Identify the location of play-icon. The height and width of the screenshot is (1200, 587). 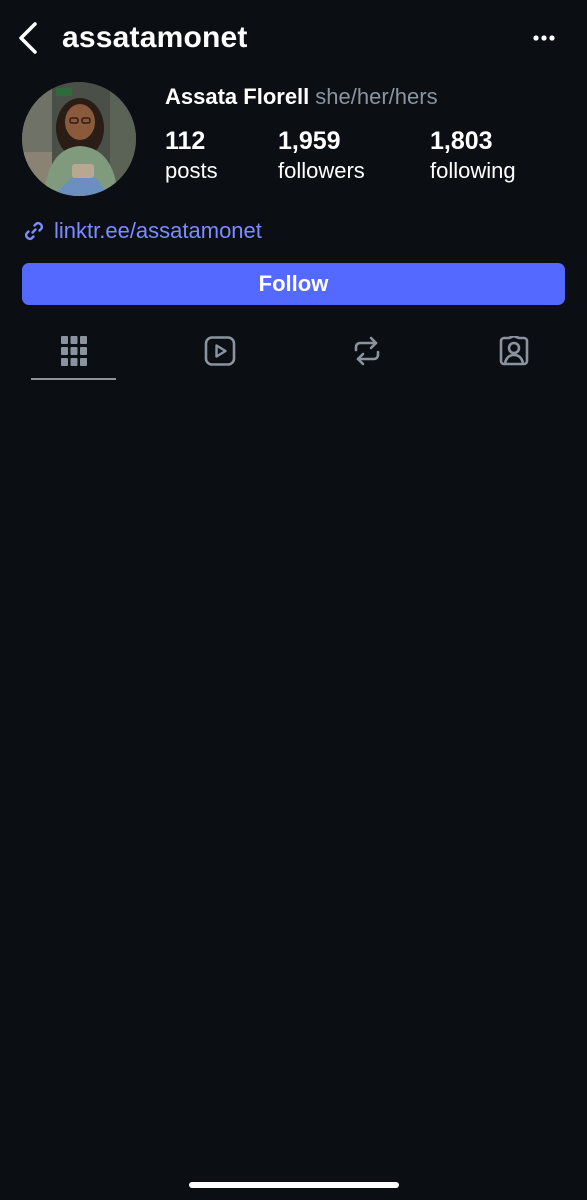
(220, 351).